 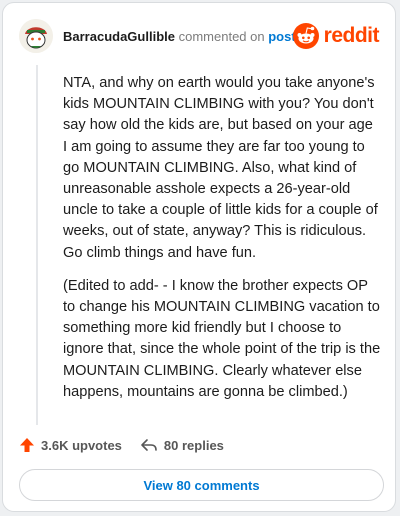 I want to click on reddit-logo-icon, so click(x=305, y=36).